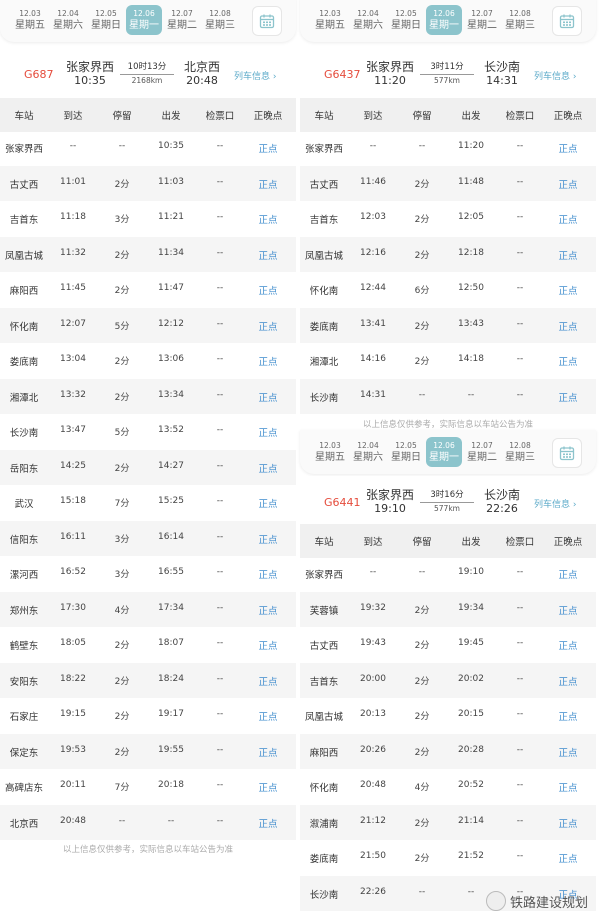 Image resolution: width=600 pixels, height=923 pixels. I want to click on station-name: 怀化南, so click(24, 327).